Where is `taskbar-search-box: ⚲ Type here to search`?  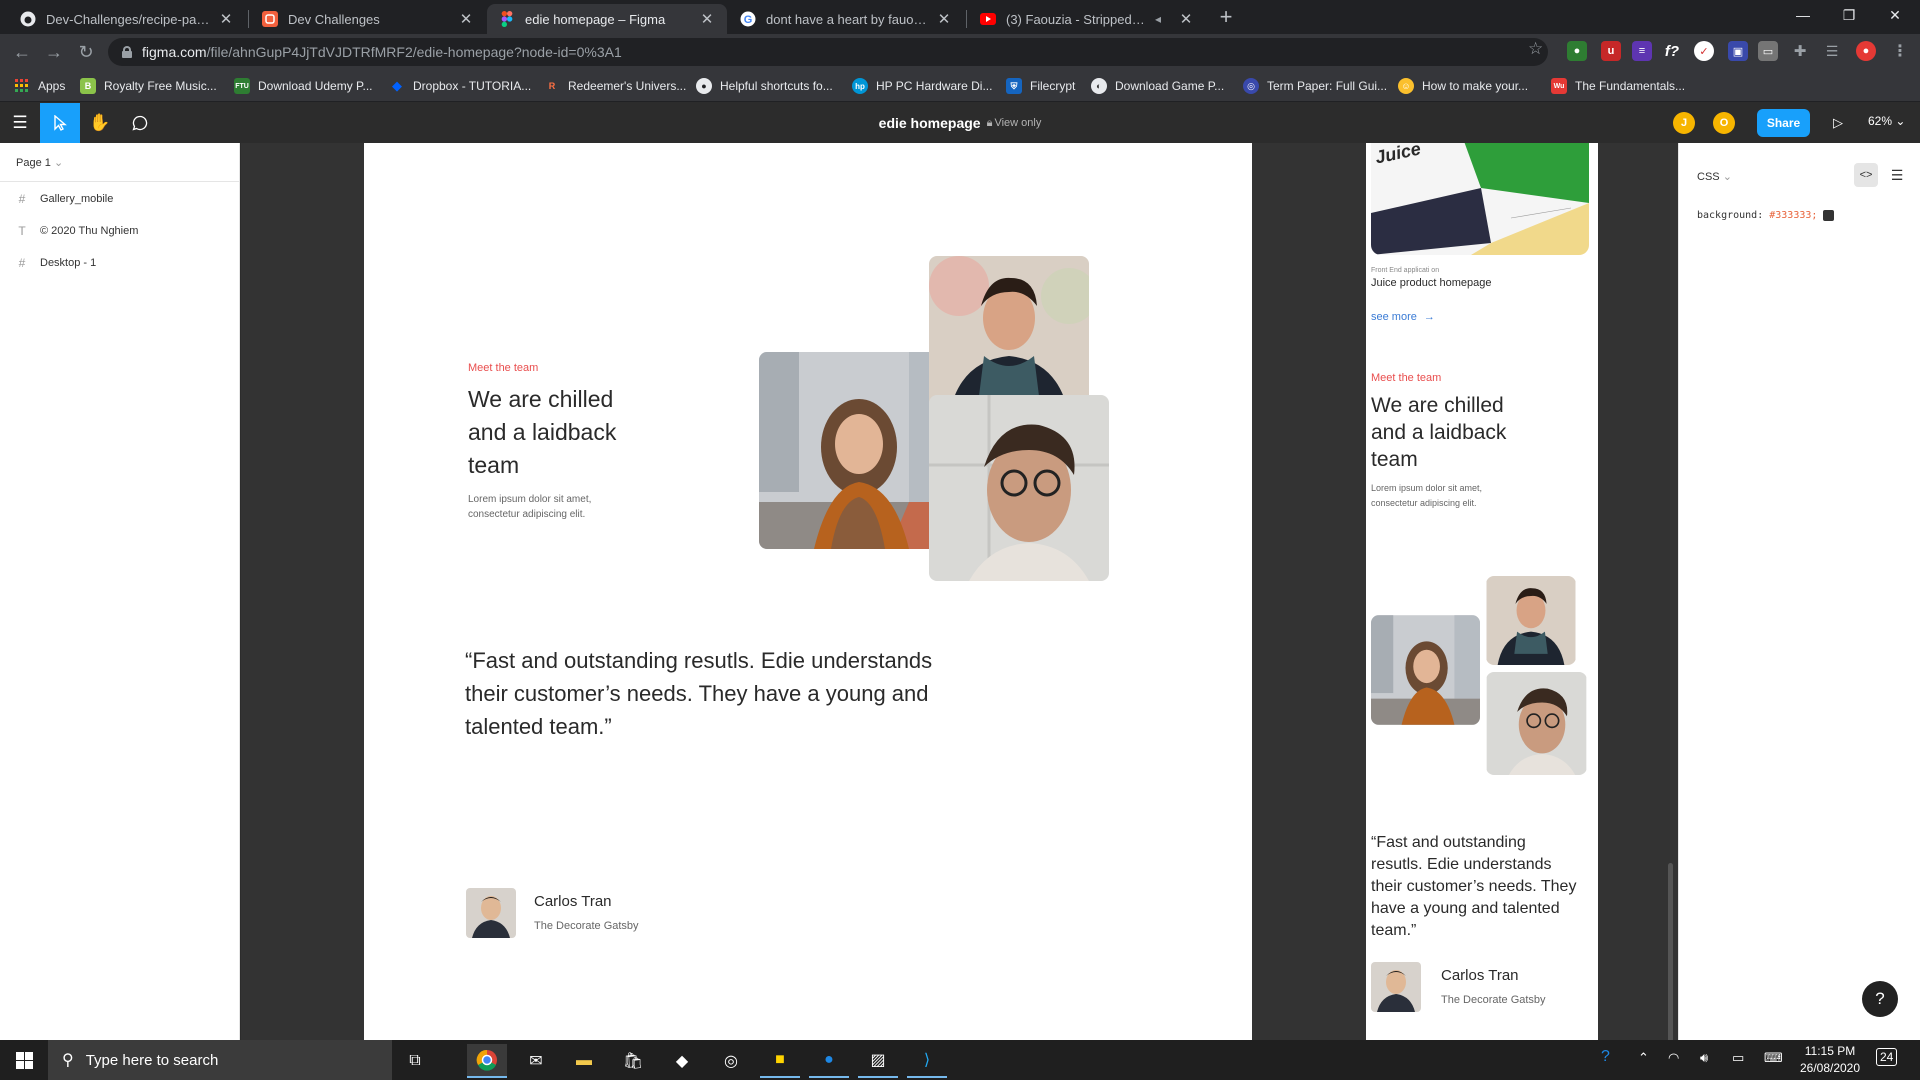 taskbar-search-box: ⚲ Type here to search is located at coordinates (220, 1060).